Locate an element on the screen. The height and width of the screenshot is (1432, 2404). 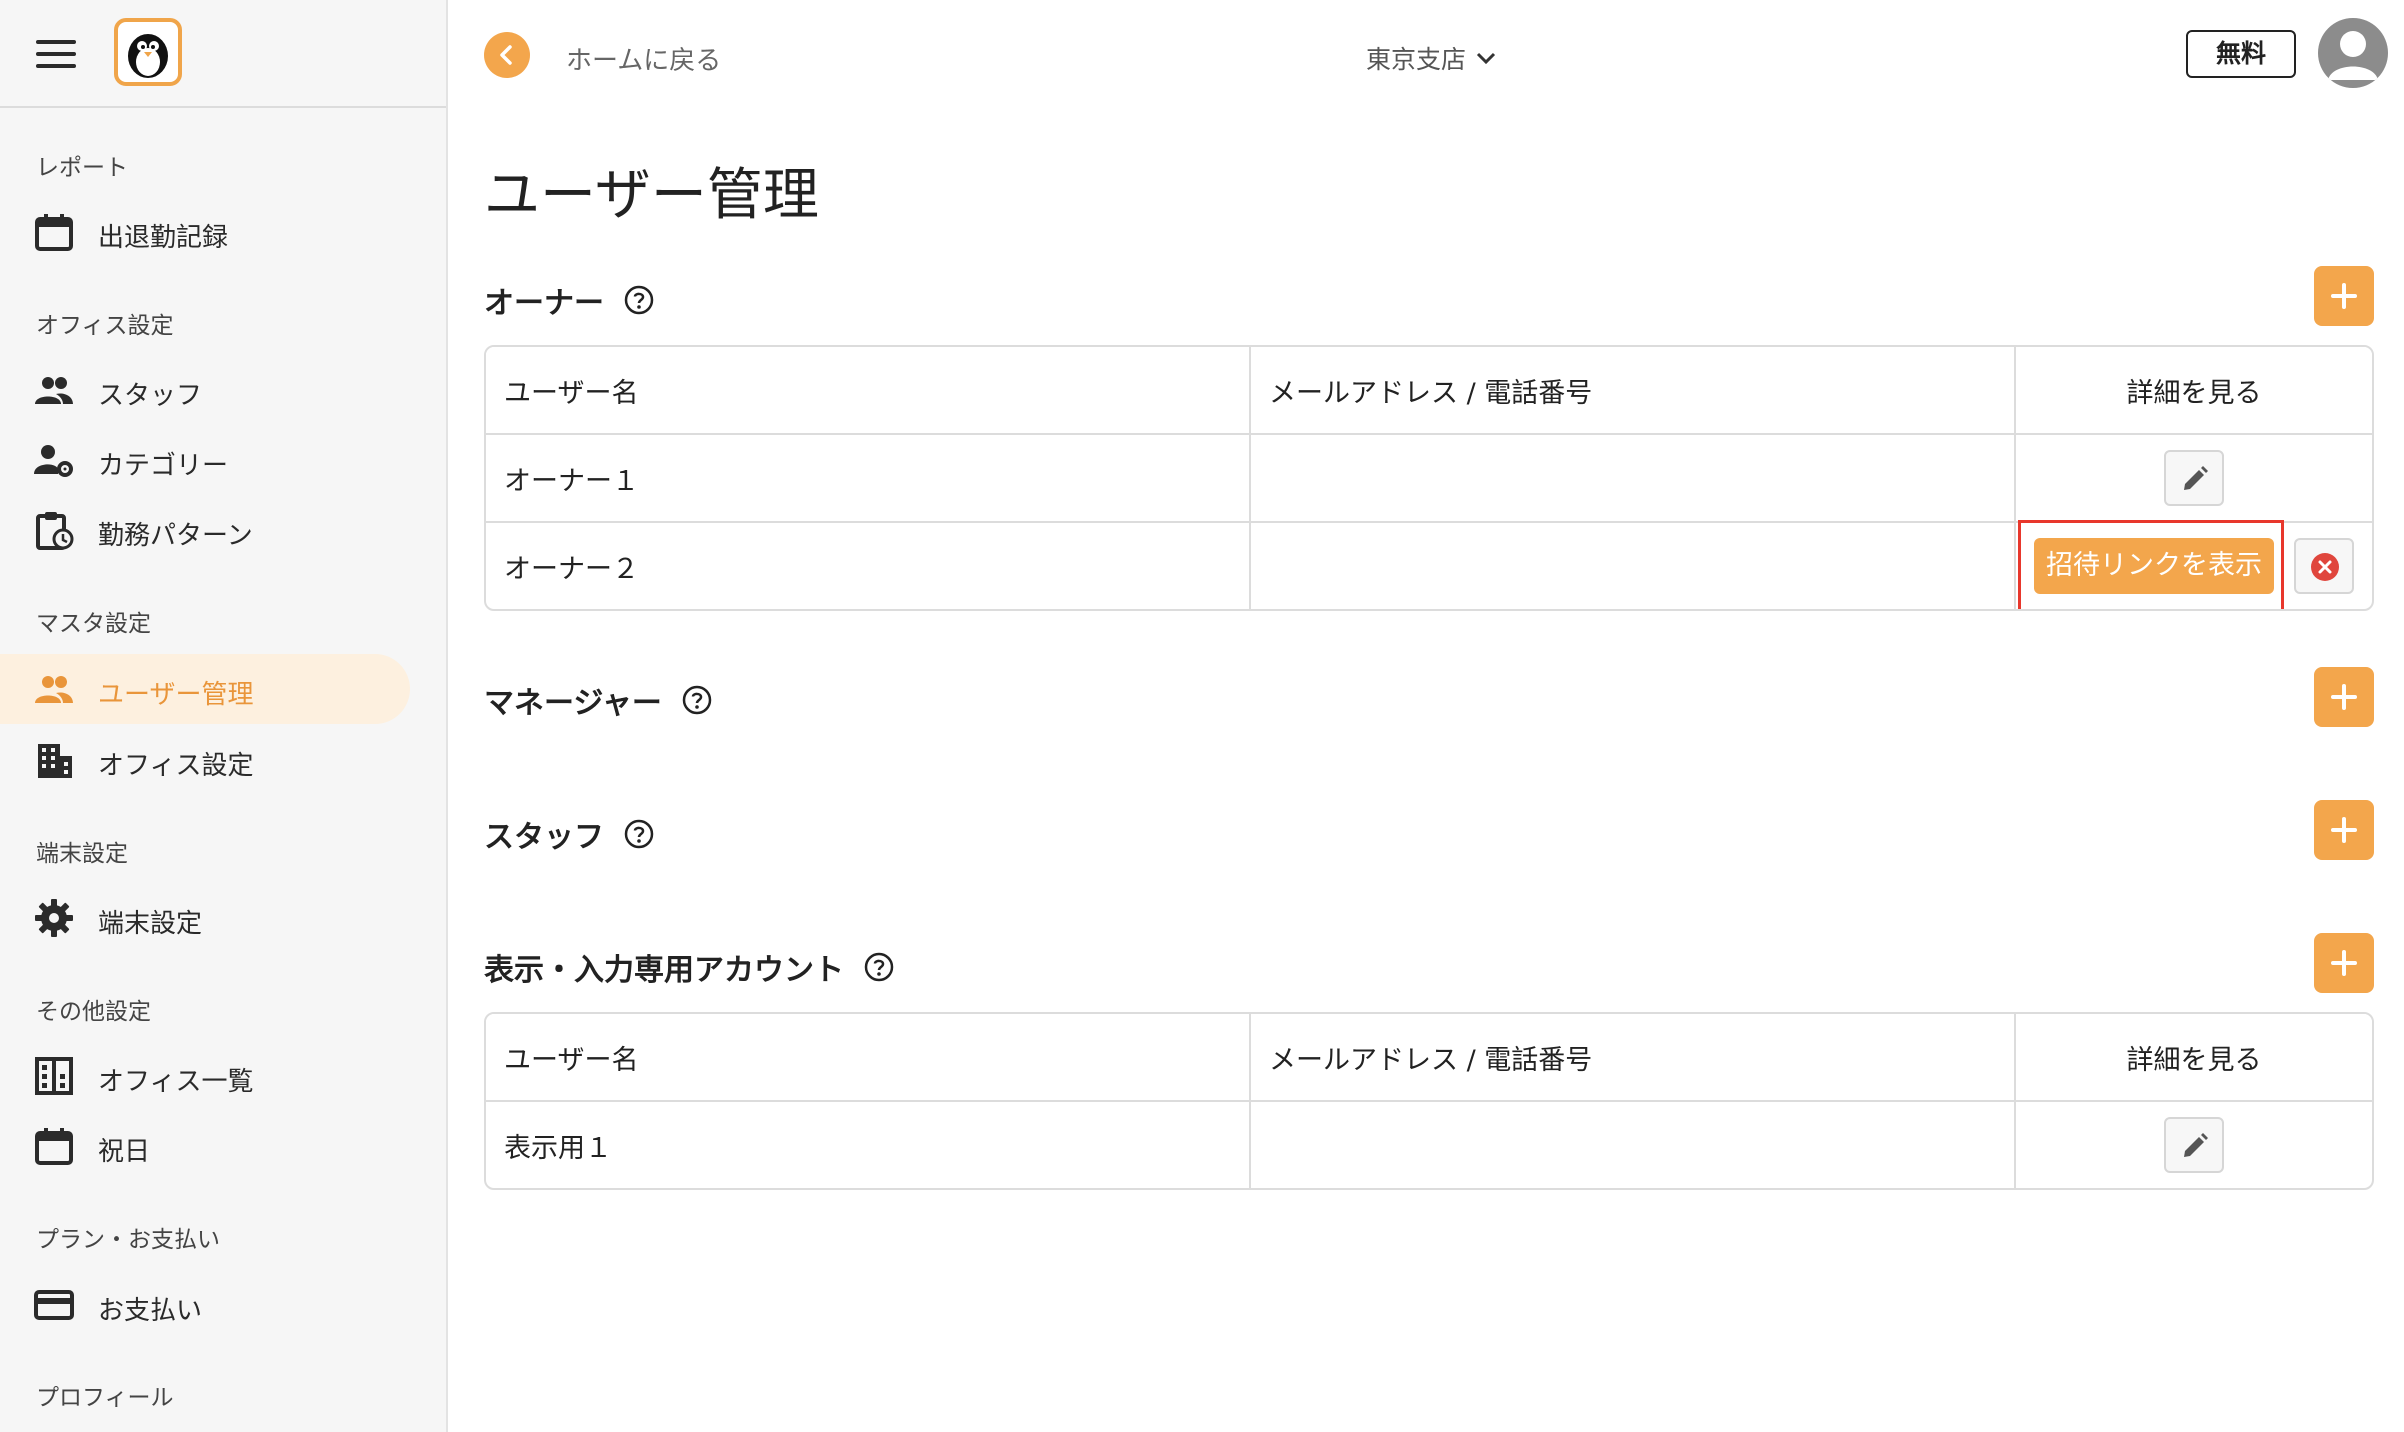
sidebar-item-user-management: ユーザー管理 is located at coordinates (205, 689).